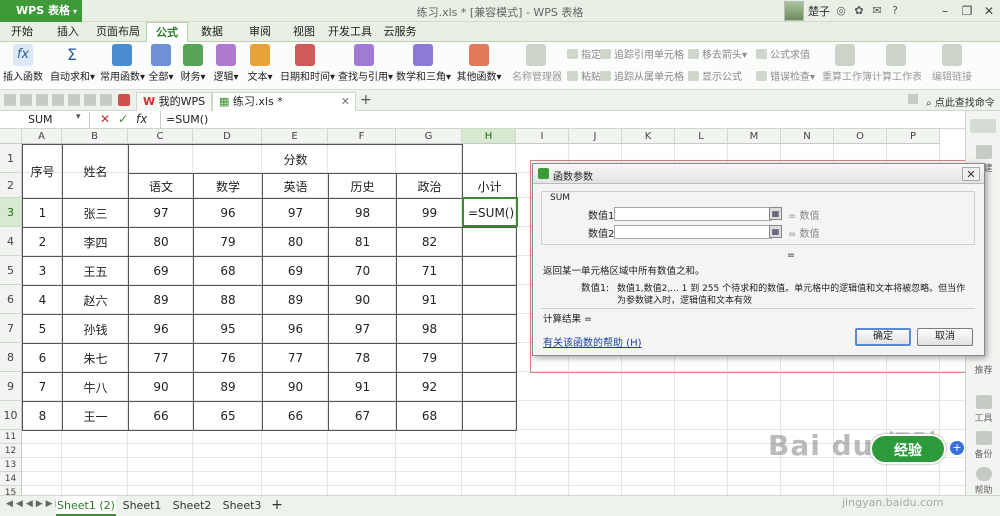  I want to click on math-functions-button: 数学和三角▾, so click(423, 63).